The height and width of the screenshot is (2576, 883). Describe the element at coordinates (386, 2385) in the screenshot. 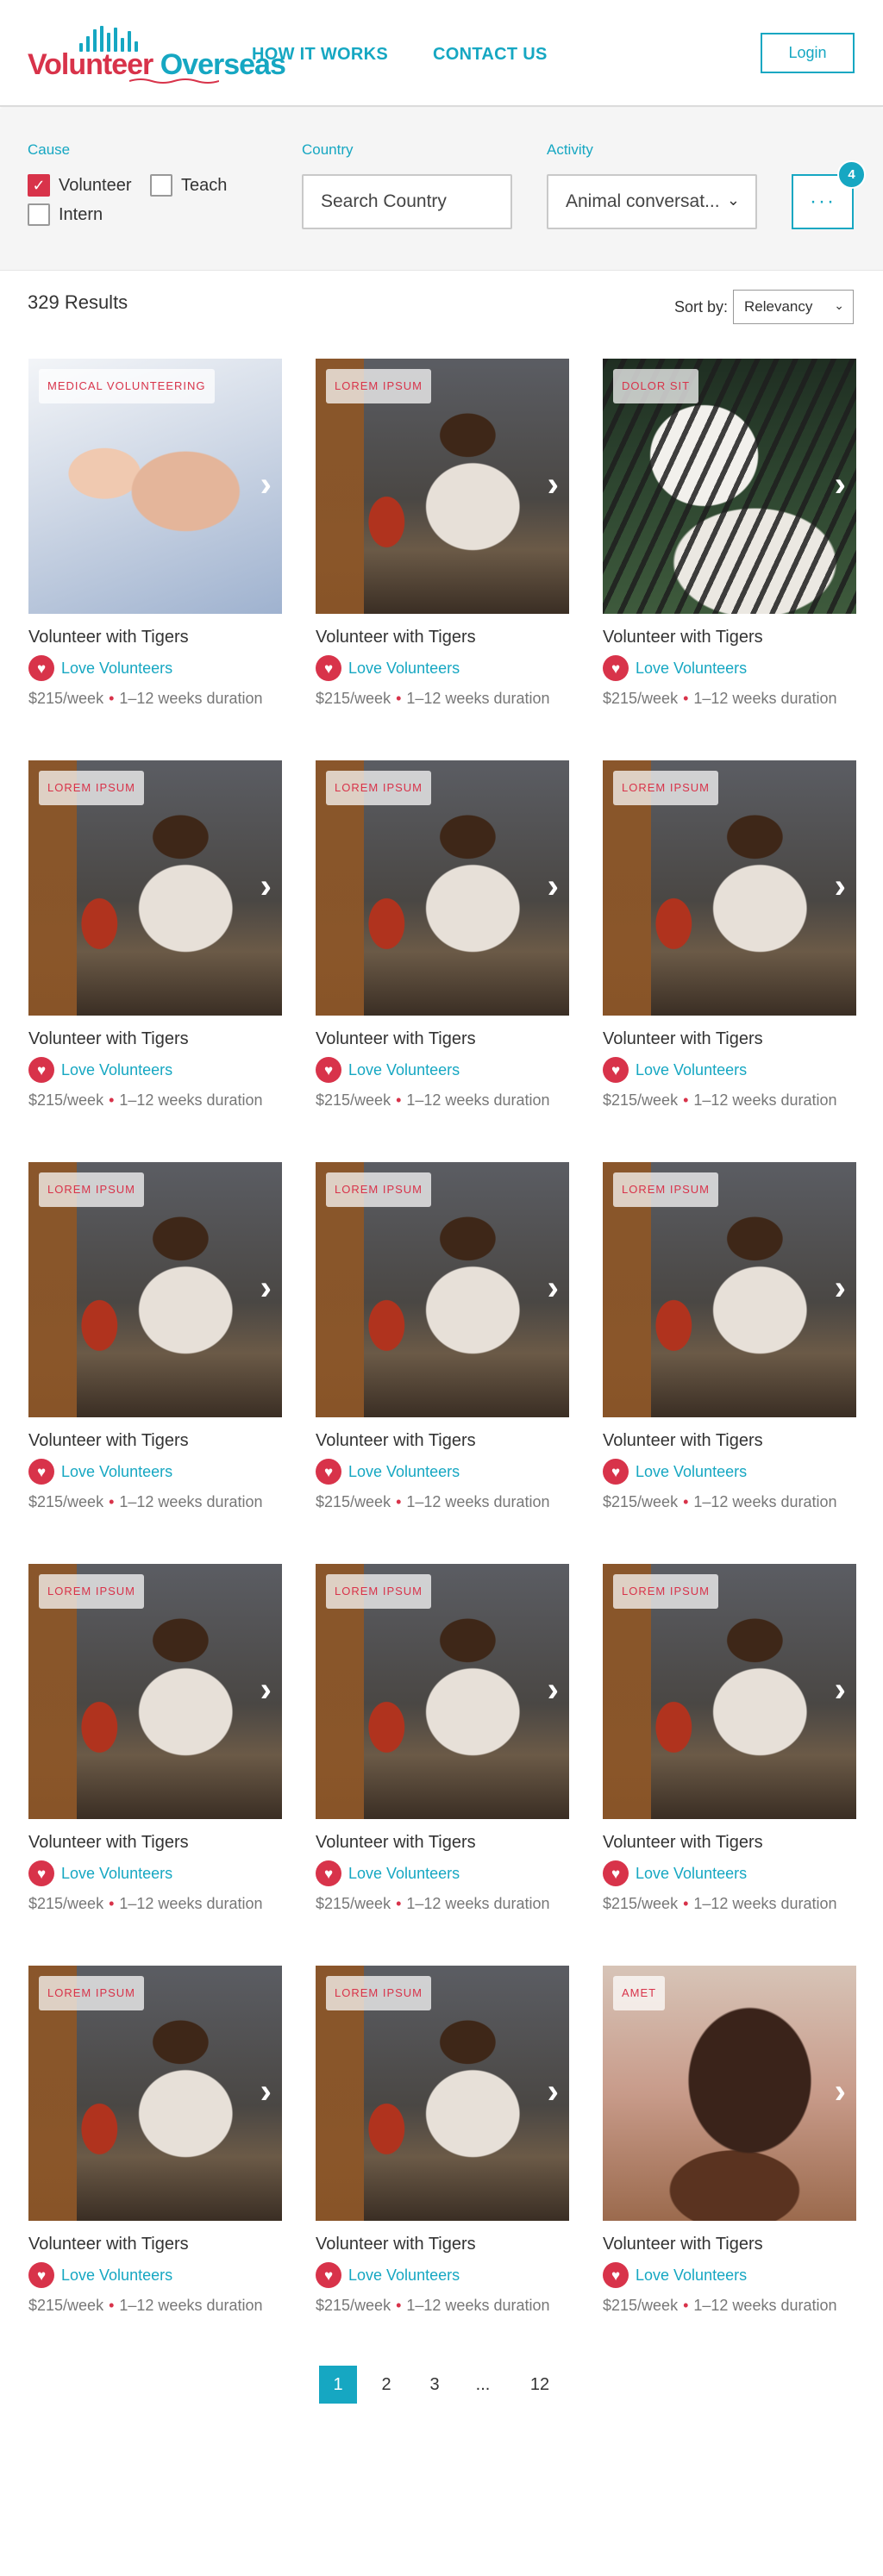

I see `page-button-2: 2` at that location.